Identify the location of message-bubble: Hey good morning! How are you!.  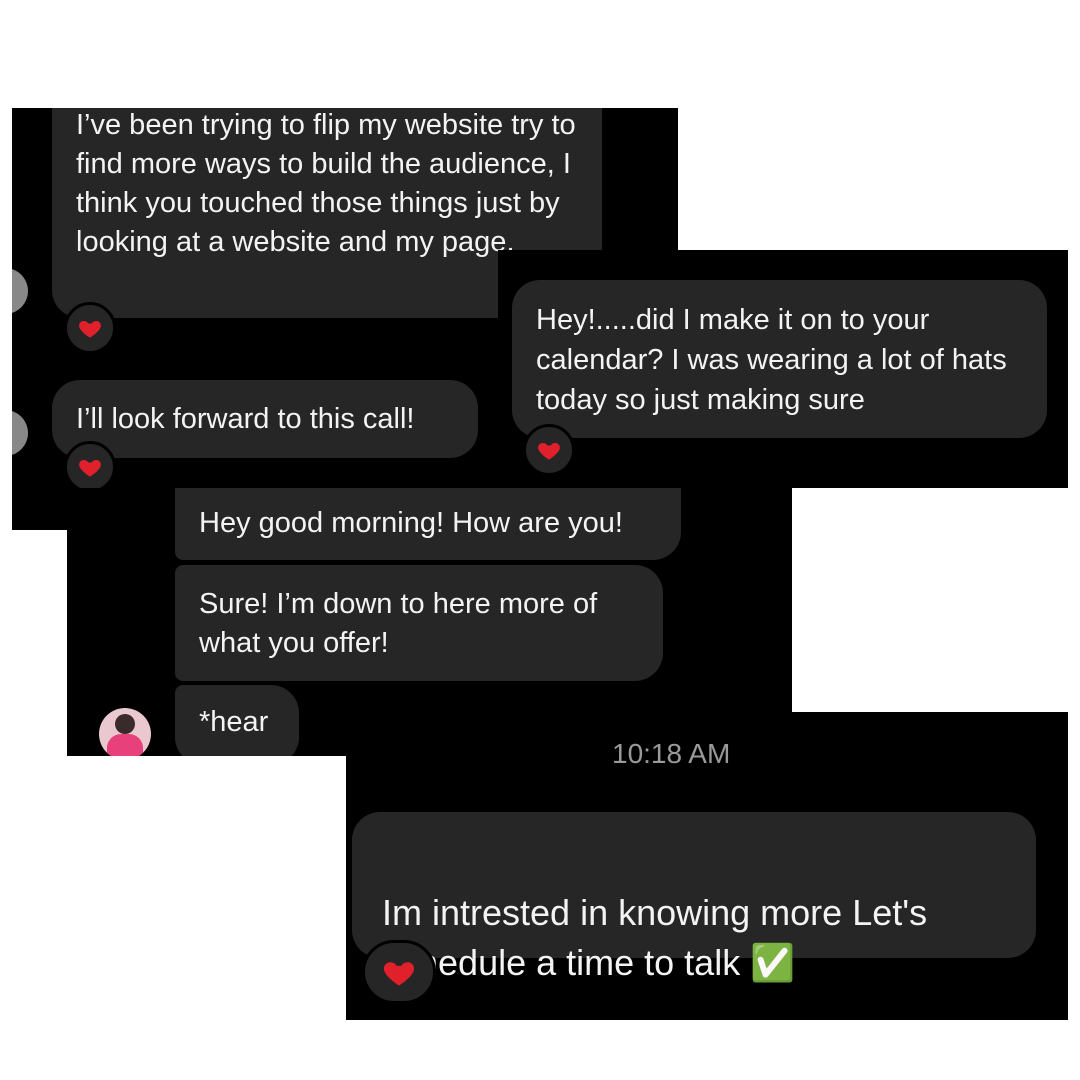
(428, 524).